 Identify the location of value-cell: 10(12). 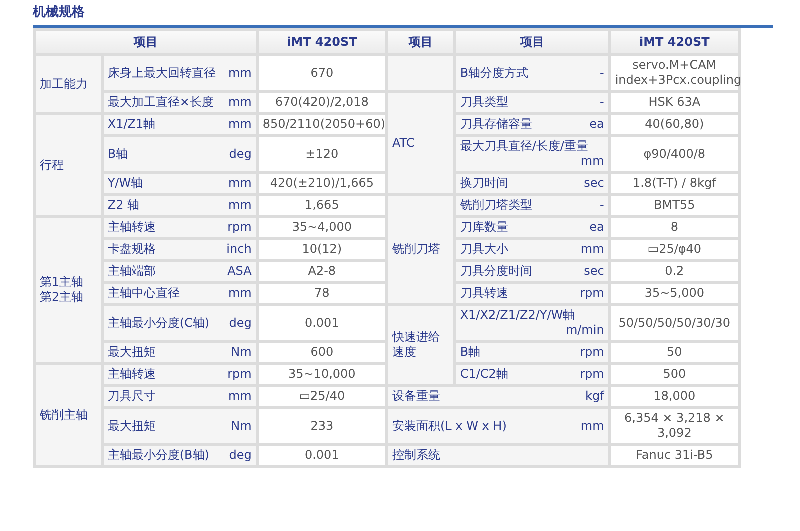
(322, 249).